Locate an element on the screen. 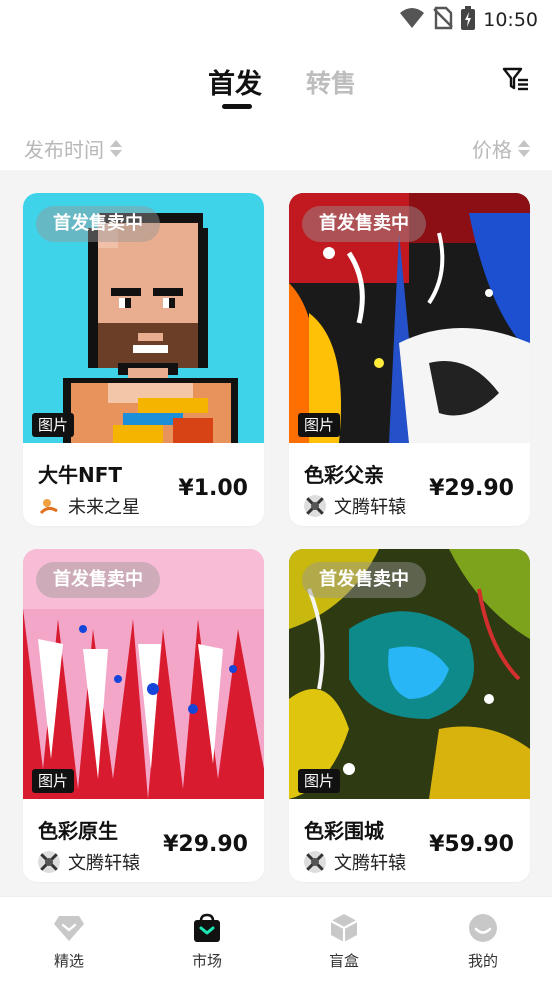 The width and height of the screenshot is (552, 983). sort-by-price-button: 价格 is located at coordinates (501, 148).